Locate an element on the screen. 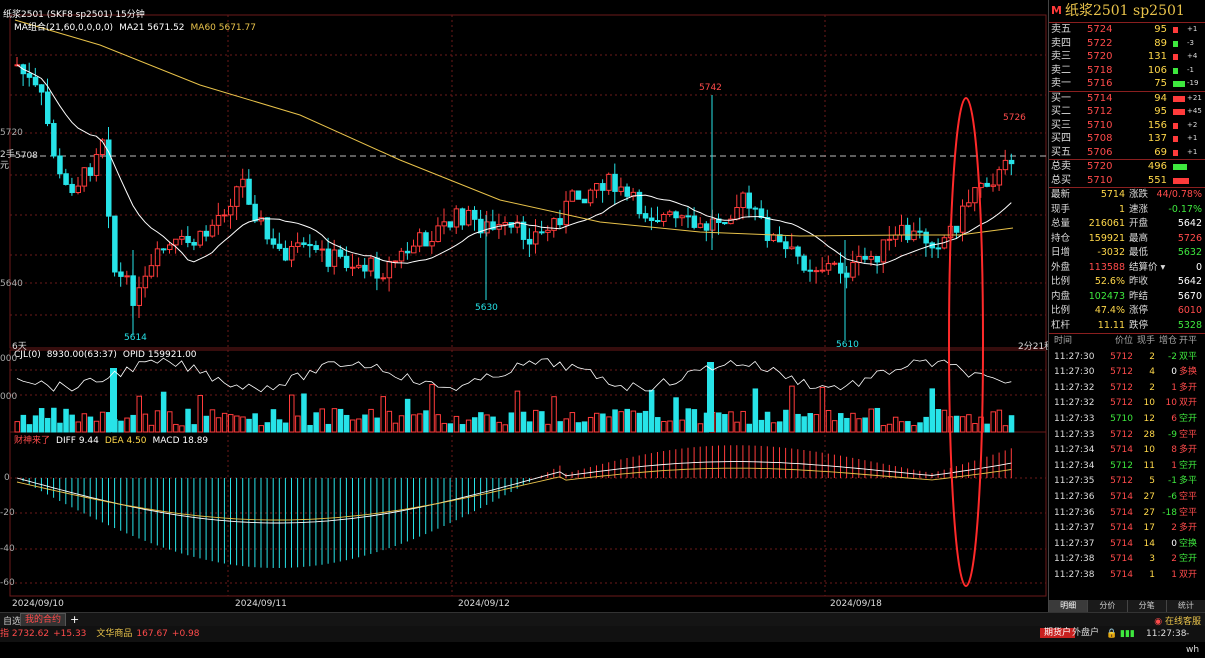 Image resolution: width=1205 pixels, height=658 pixels. level-change: -1 is located at coordinates (1190, 69).